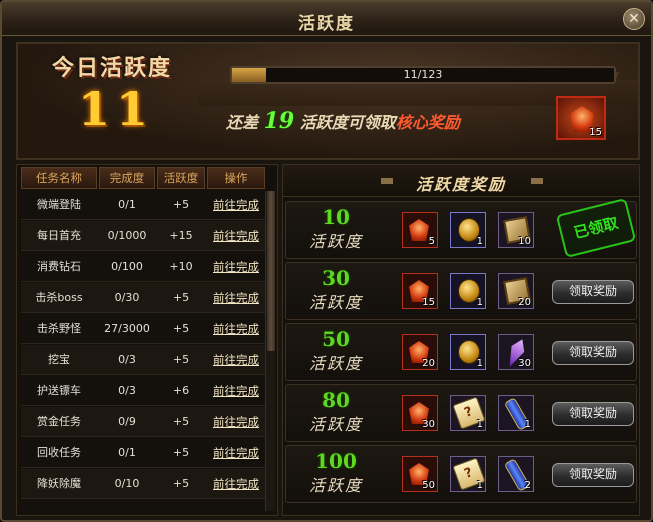  I want to click on reward-item-slot: 2, so click(516, 474).